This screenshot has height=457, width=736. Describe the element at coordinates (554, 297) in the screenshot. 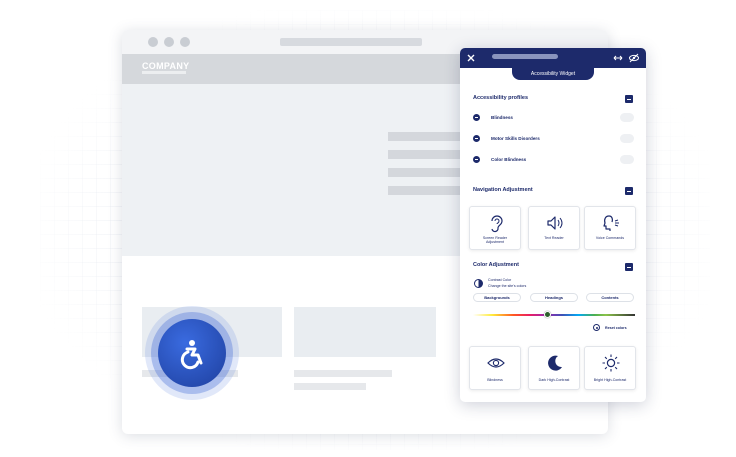

I see `headings-button: Headings` at that location.